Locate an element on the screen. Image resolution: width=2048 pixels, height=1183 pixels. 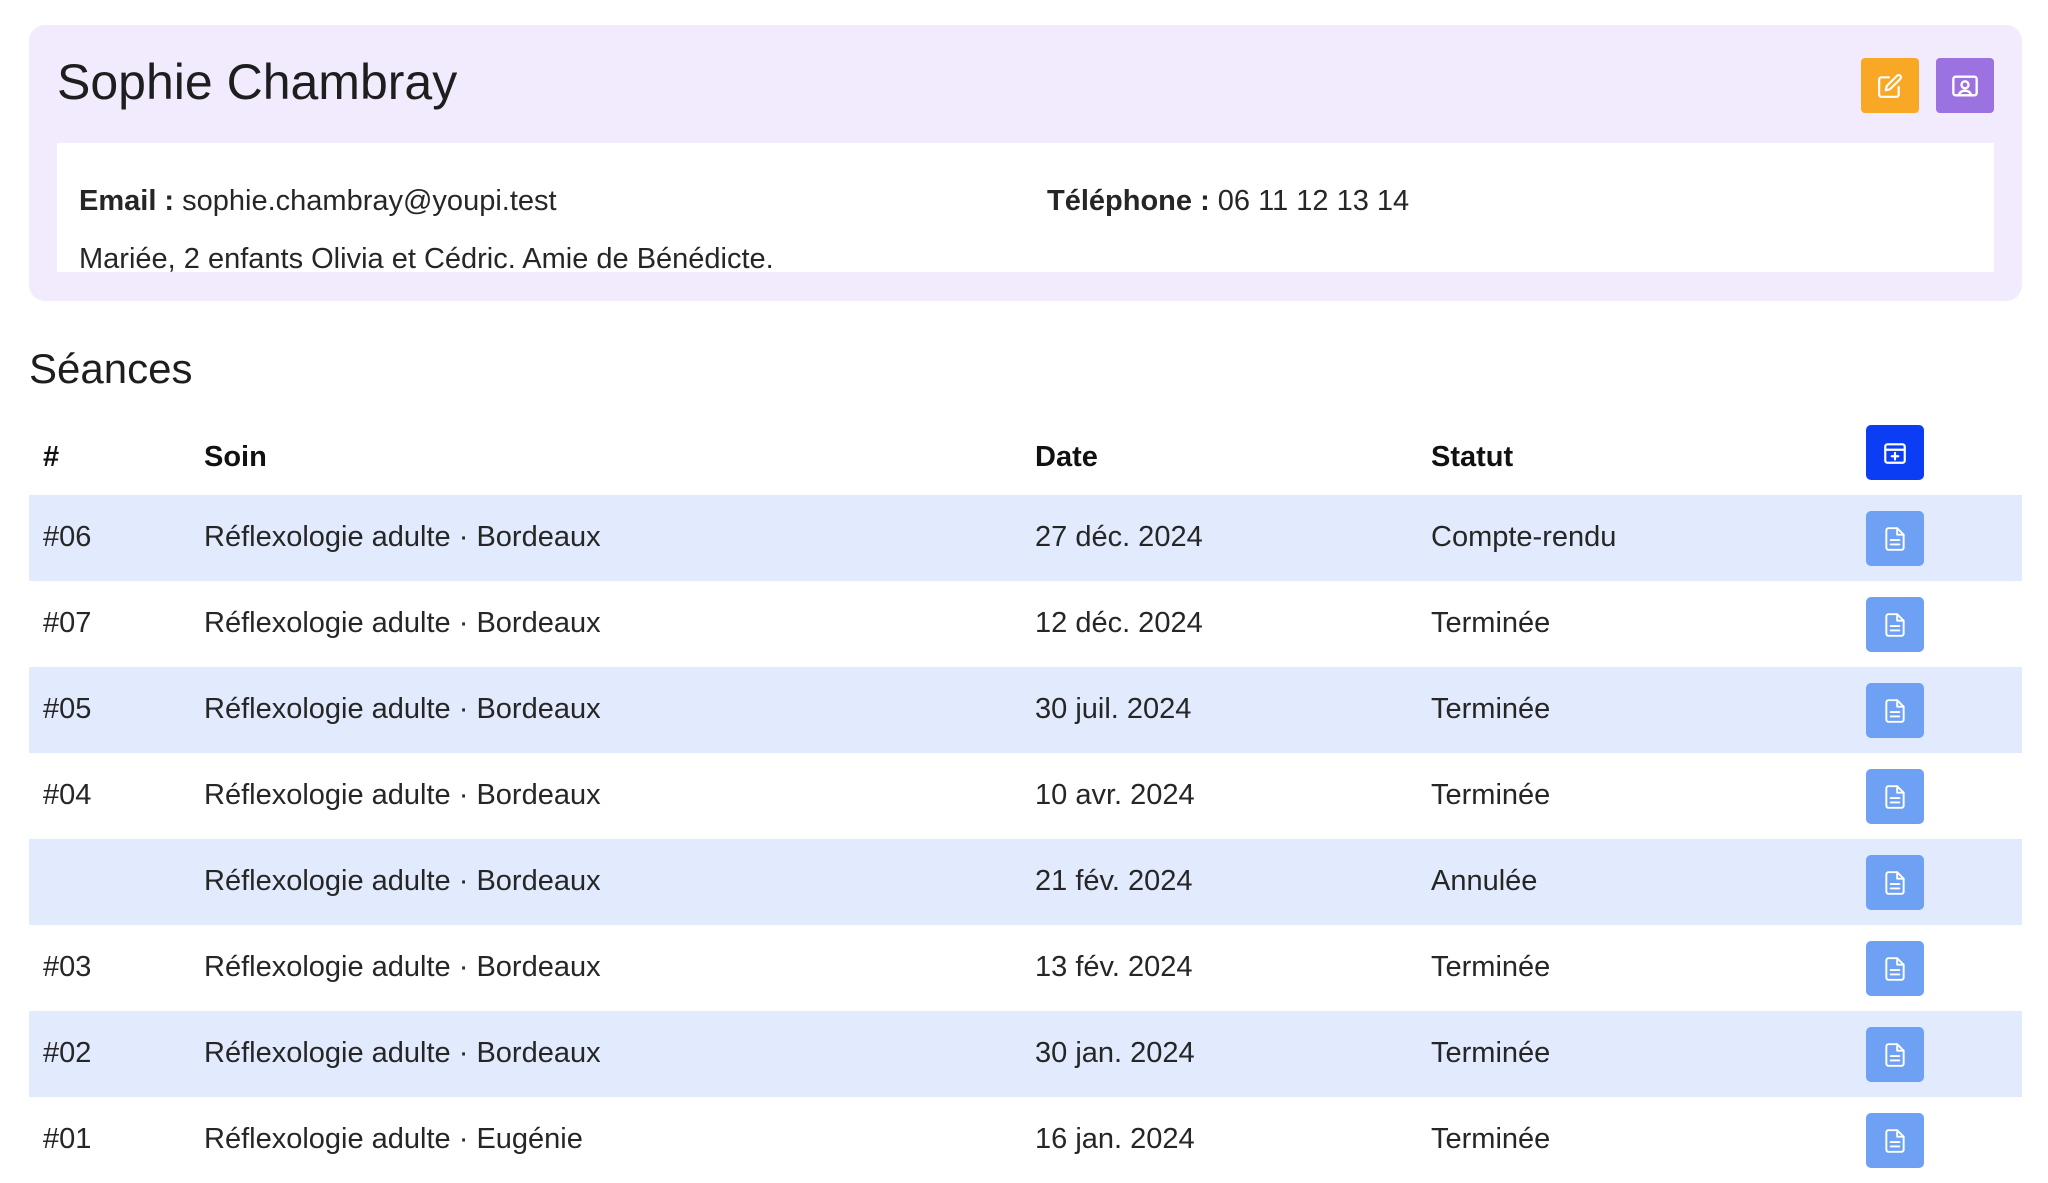
edit-client-button is located at coordinates (1890, 85).